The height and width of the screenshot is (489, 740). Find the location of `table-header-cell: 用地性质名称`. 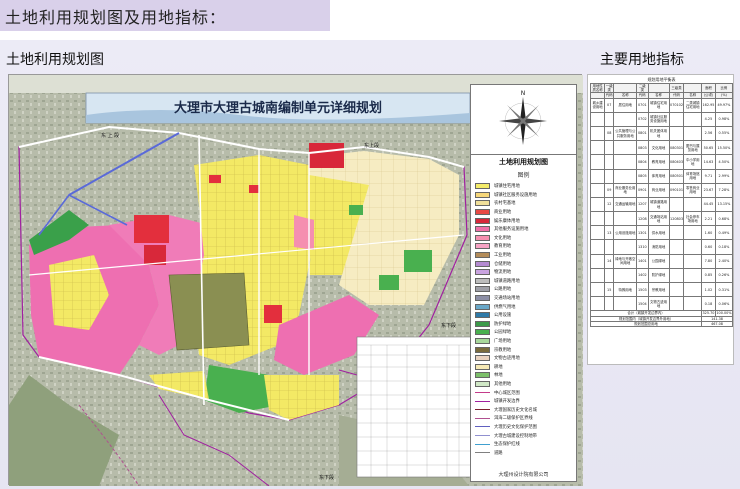

table-header-cell: 用地性质名称 is located at coordinates (597, 88).